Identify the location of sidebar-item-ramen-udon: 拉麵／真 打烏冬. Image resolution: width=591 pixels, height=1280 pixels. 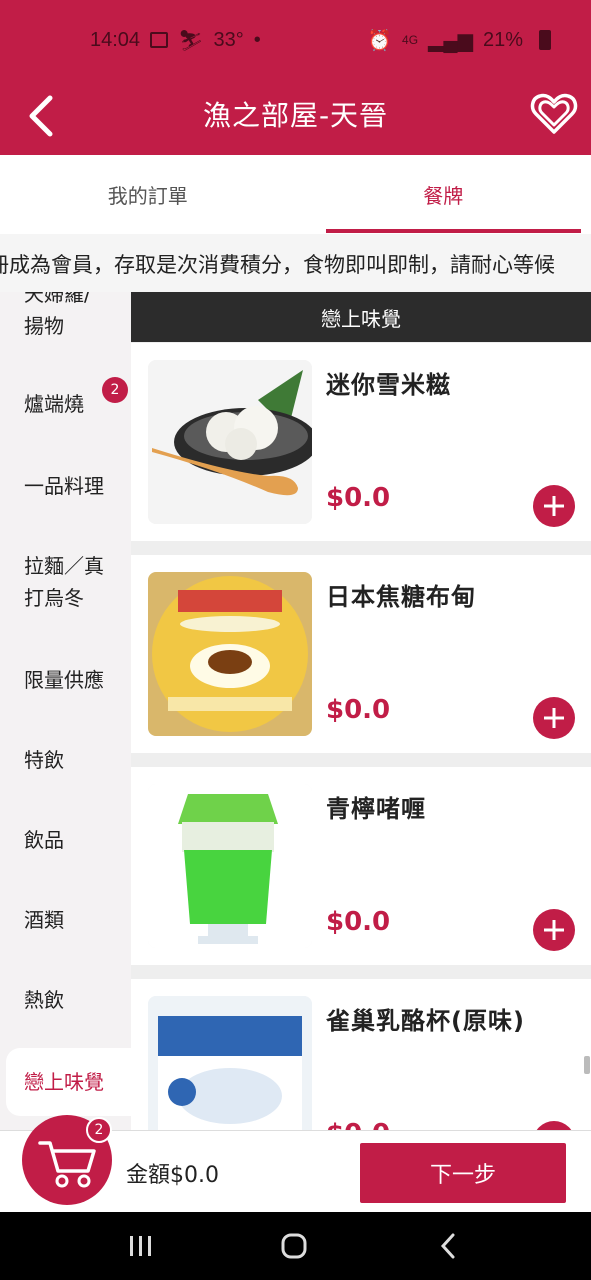
(65, 582).